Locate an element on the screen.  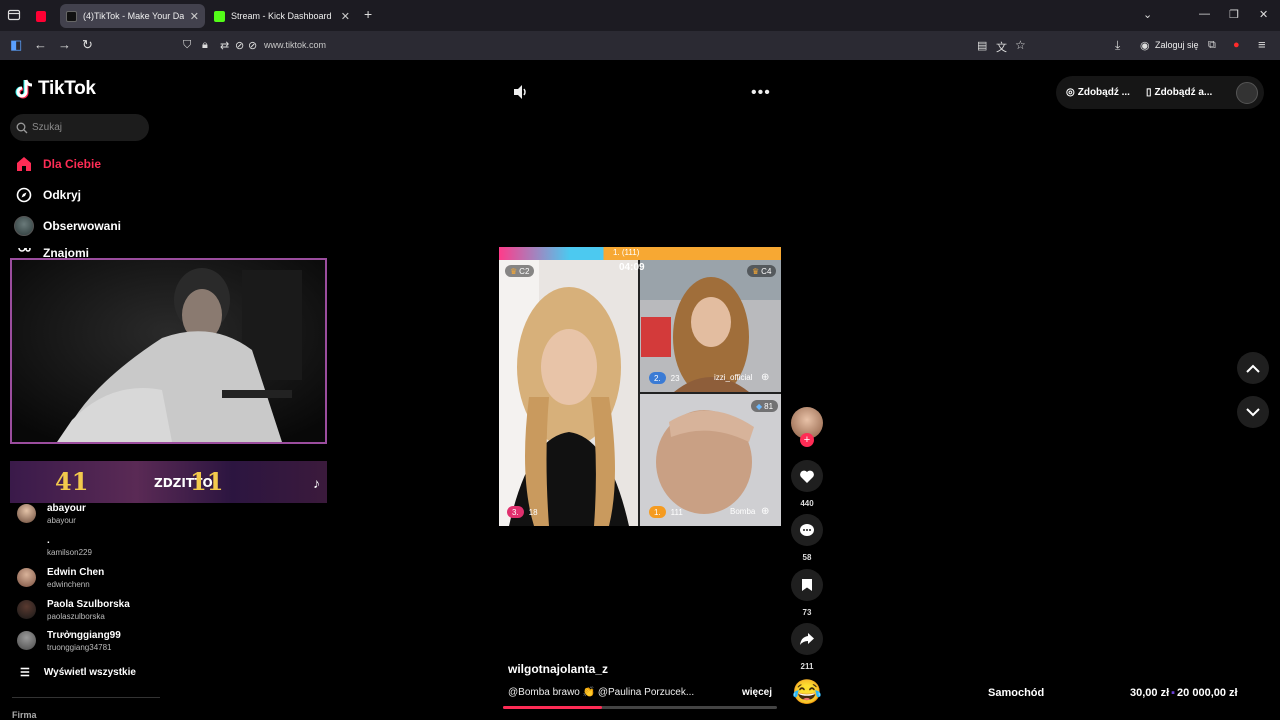
minimize-icon: — is located at coordinates (1204, 14).